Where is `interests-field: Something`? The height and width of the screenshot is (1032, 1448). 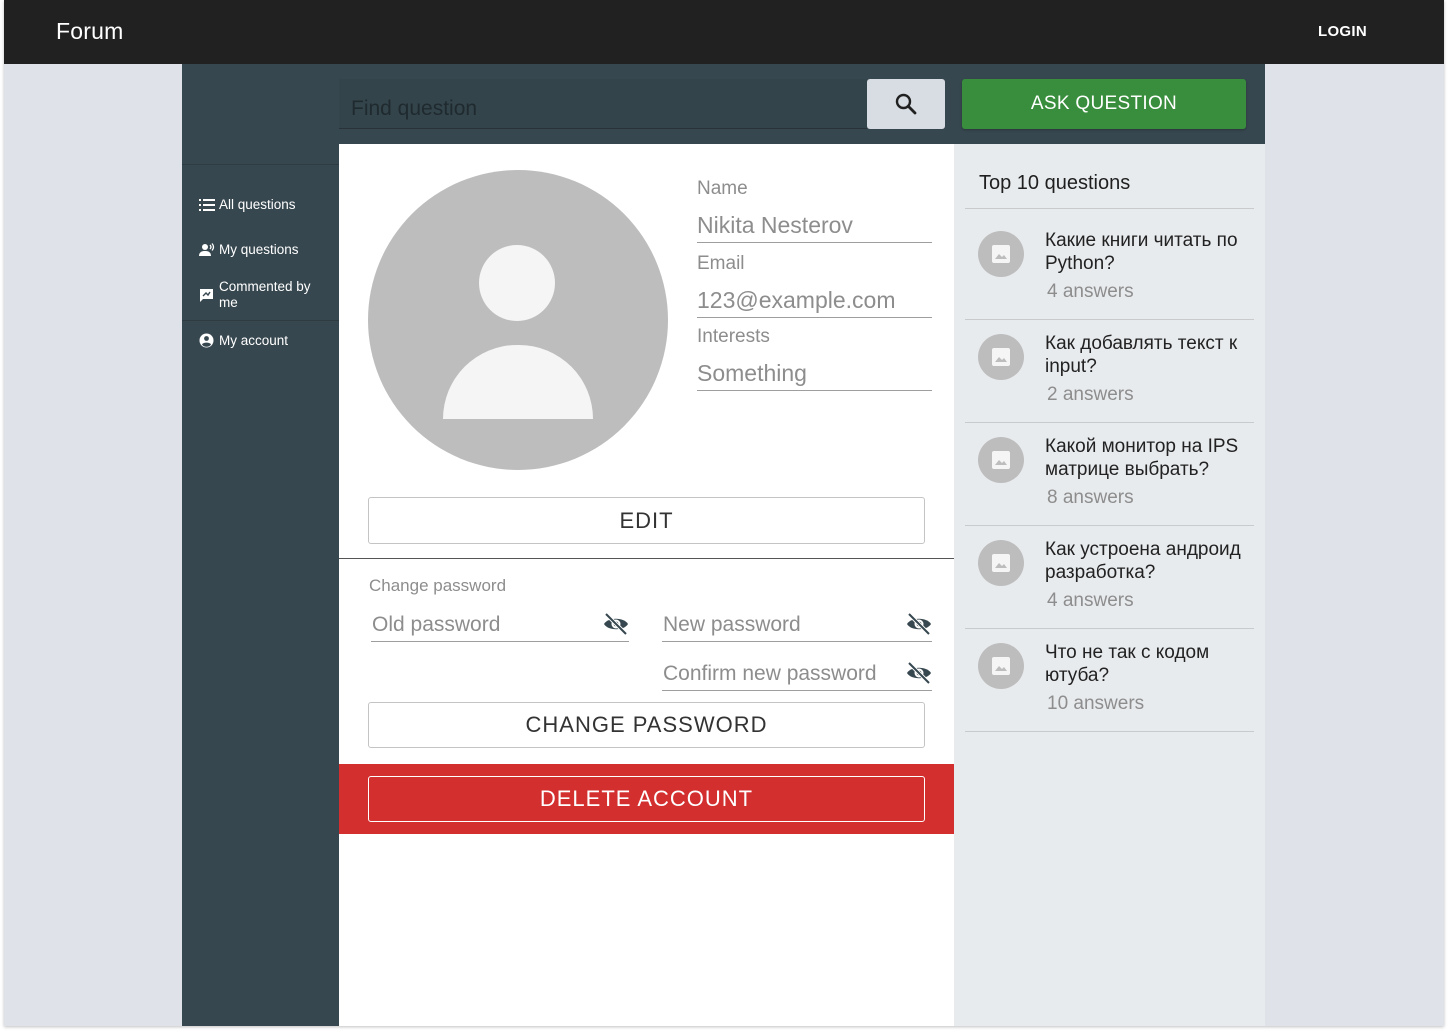
interests-field: Something is located at coordinates (814, 375).